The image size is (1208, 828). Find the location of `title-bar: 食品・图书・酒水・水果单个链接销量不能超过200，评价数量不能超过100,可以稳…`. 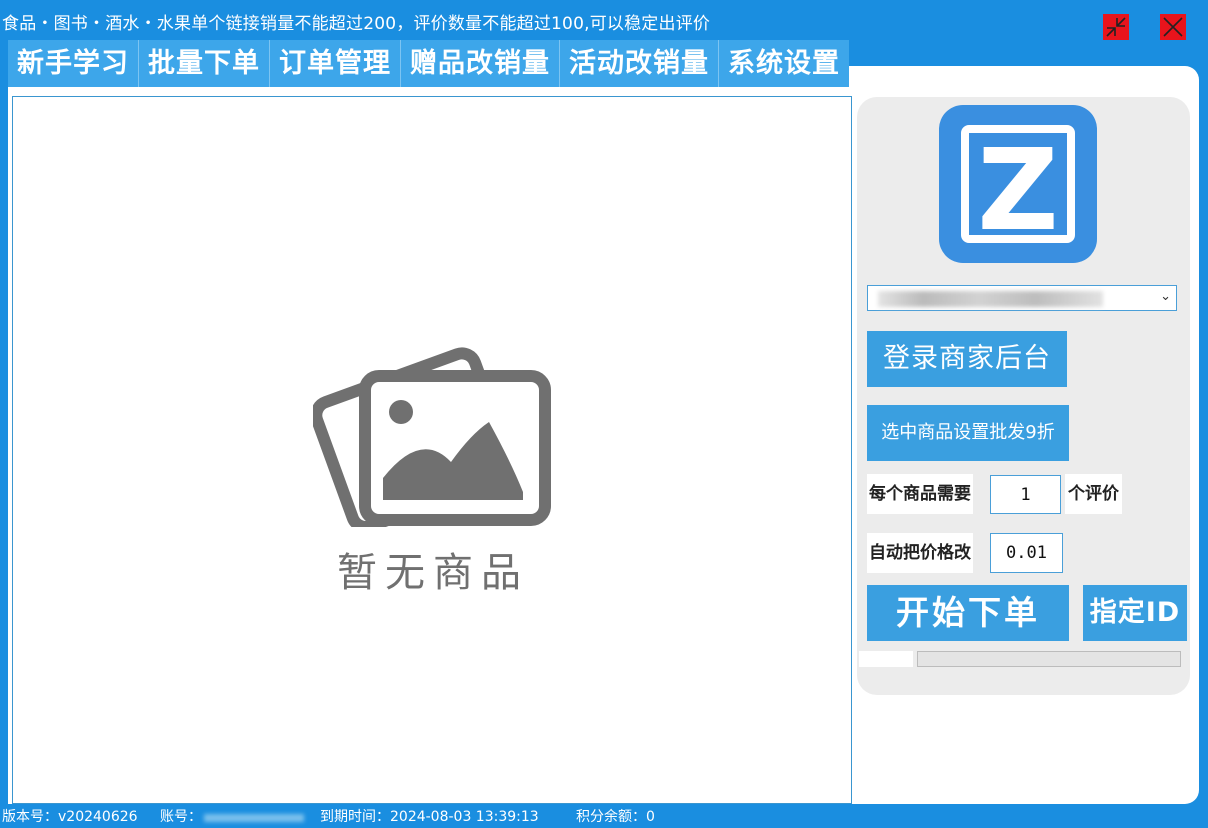

title-bar: 食品・图书・酒水・水果单个链接销量不能超过200，评价数量不能超过100,可以稳… is located at coordinates (604, 21).